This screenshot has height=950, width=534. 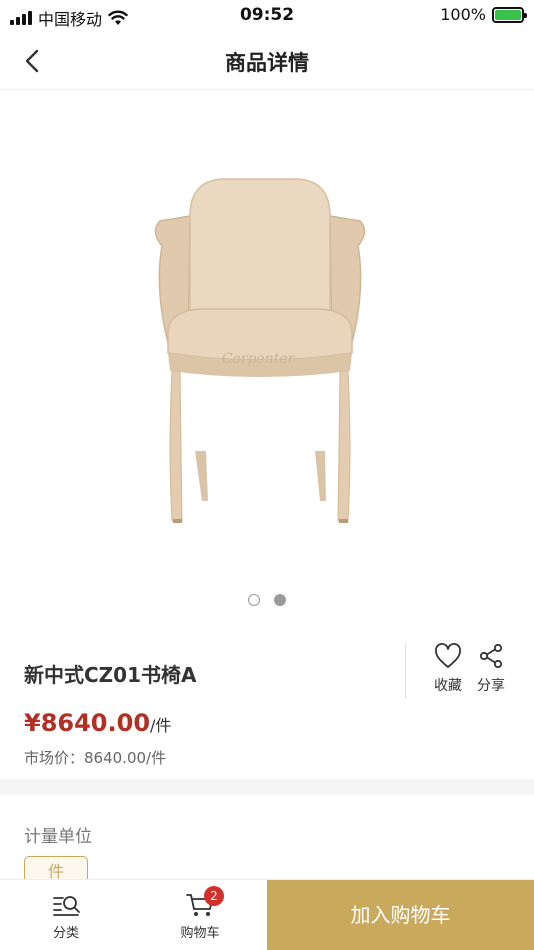 I want to click on product-name: 新中式CZ01书椅A, so click(x=110, y=675).